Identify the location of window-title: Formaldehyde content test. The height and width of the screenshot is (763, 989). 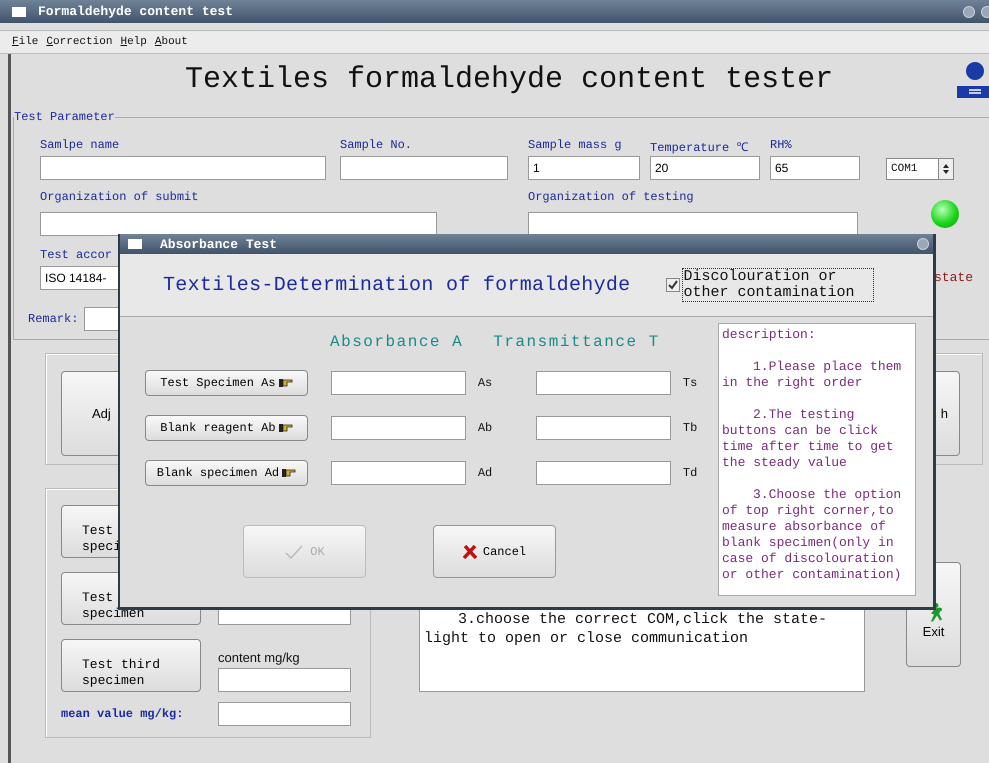
(136, 11).